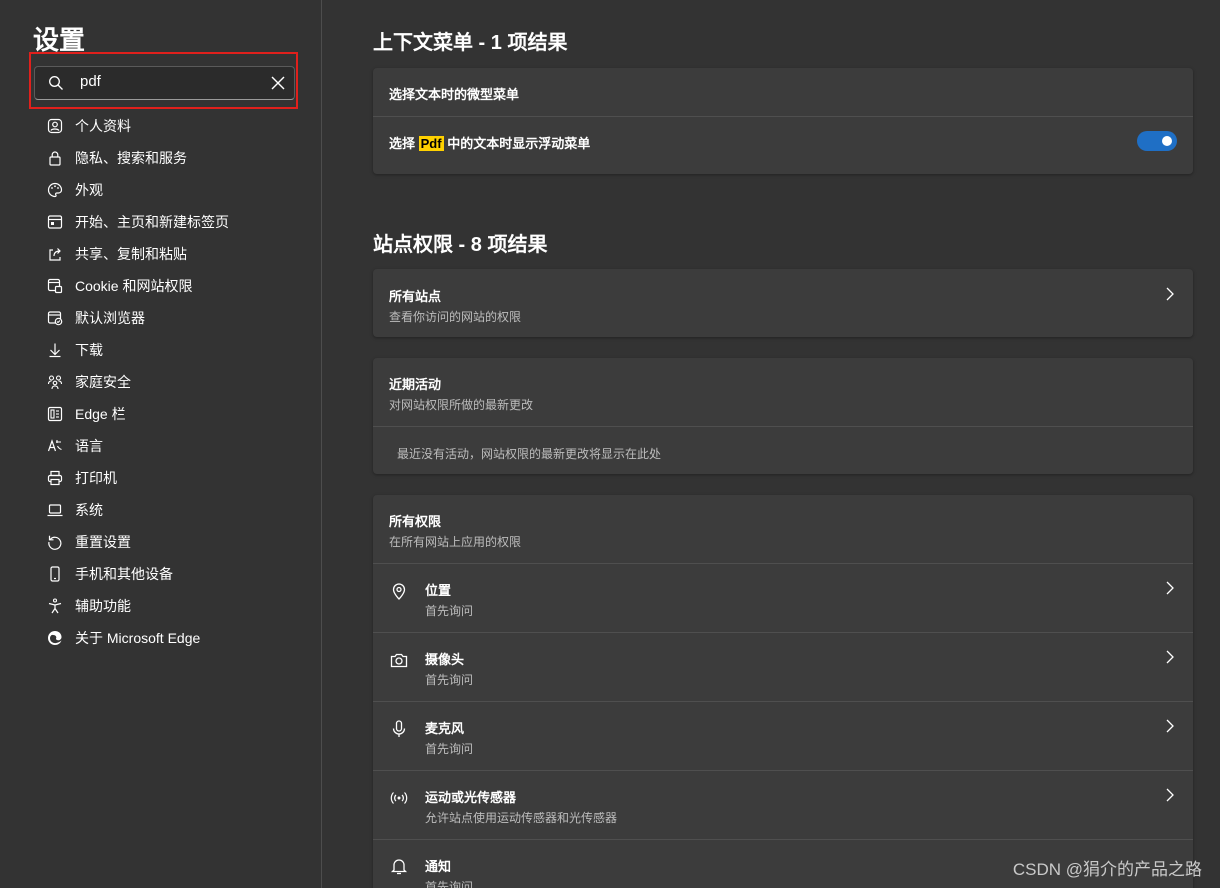 The image size is (1220, 888). I want to click on toggle-knob, so click(1167, 141).